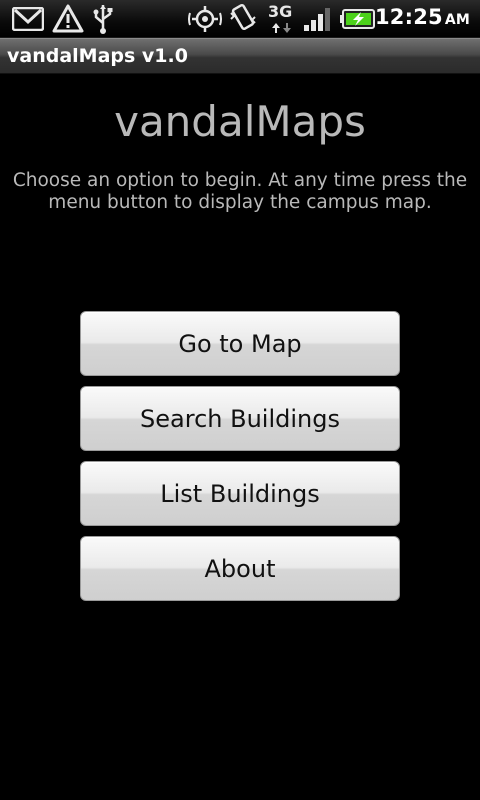 This screenshot has height=800, width=480. I want to click on clock: 12:25 AM, so click(422, 17).